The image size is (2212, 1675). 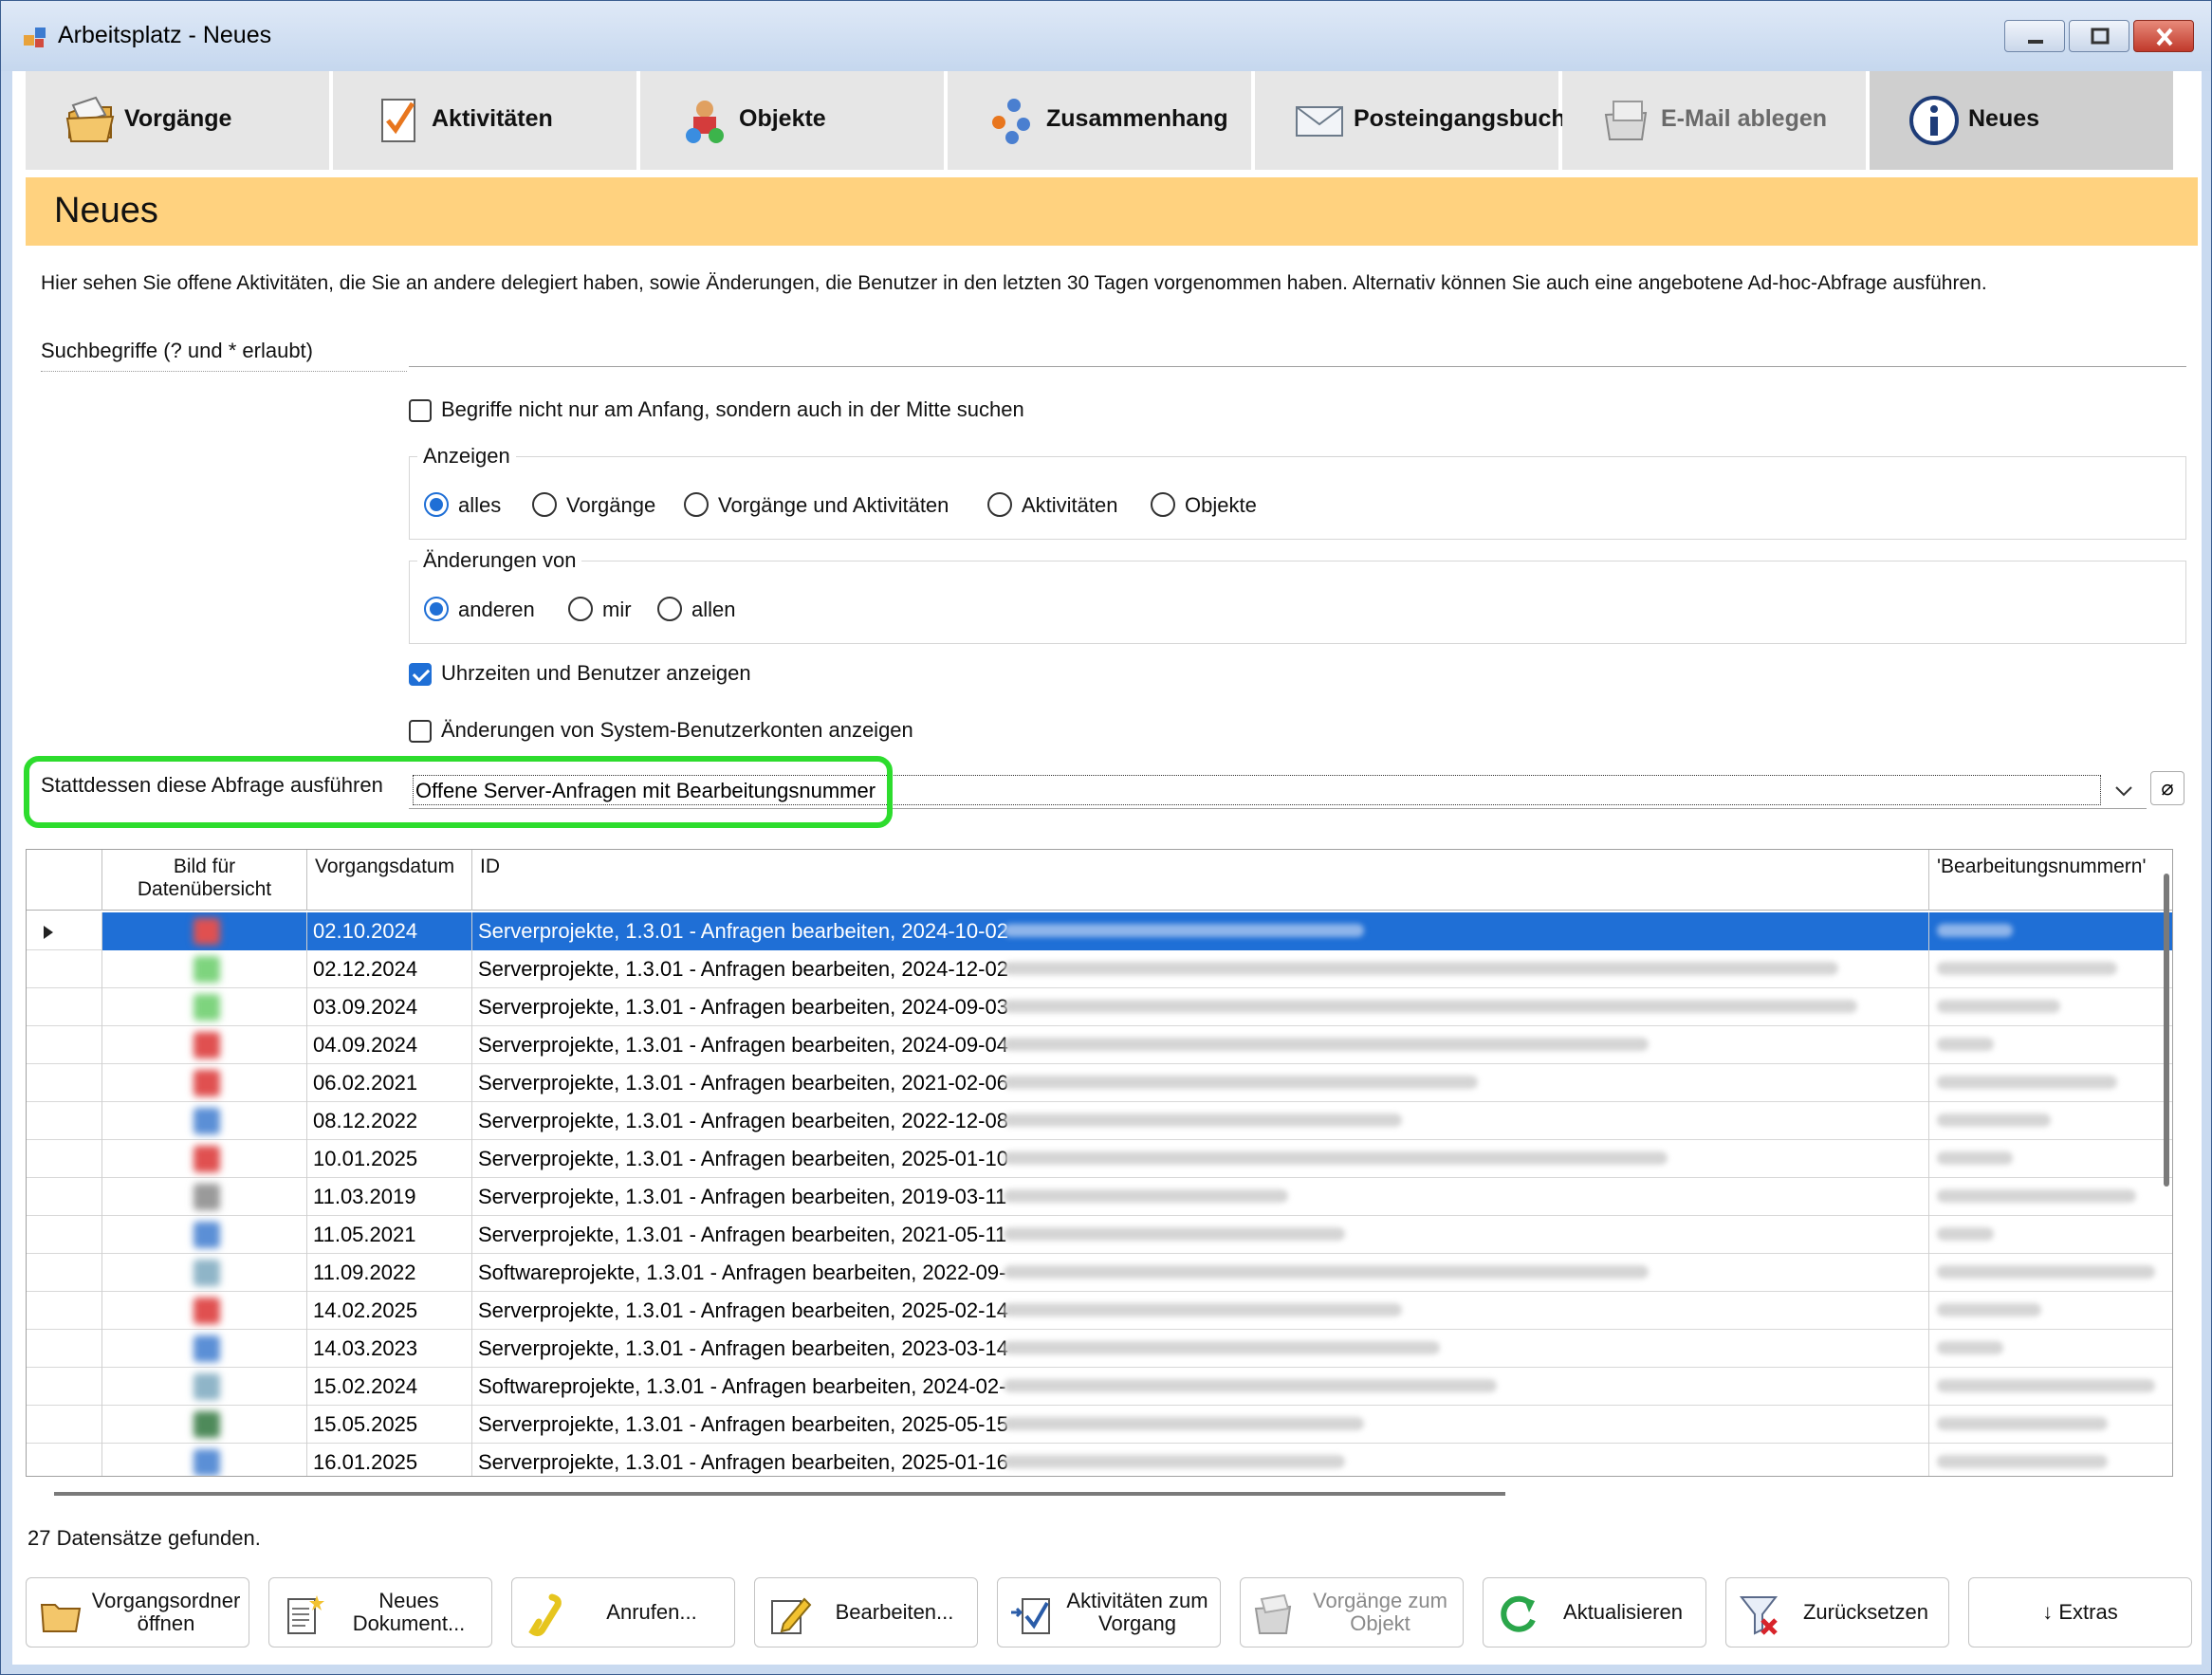 What do you see at coordinates (1352, 1612) in the screenshot?
I see `vorgaenge-zum-objekt-button: Vorgänge zum Objekt` at bounding box center [1352, 1612].